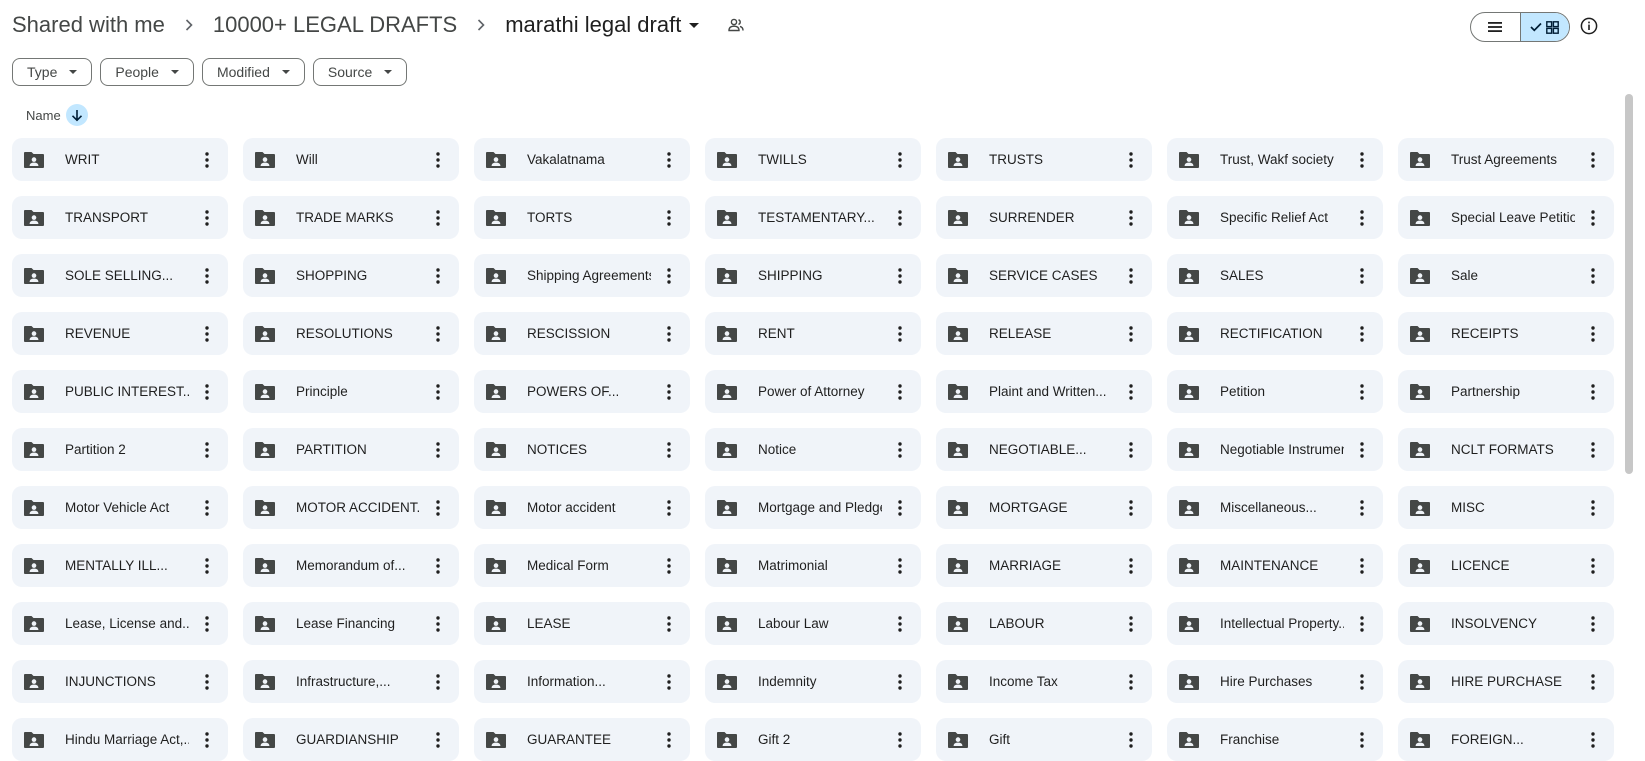 Image resolution: width=1645 pixels, height=761 pixels. Describe the element at coordinates (1506, 507) in the screenshot. I see `folder-tile: MISC` at that location.